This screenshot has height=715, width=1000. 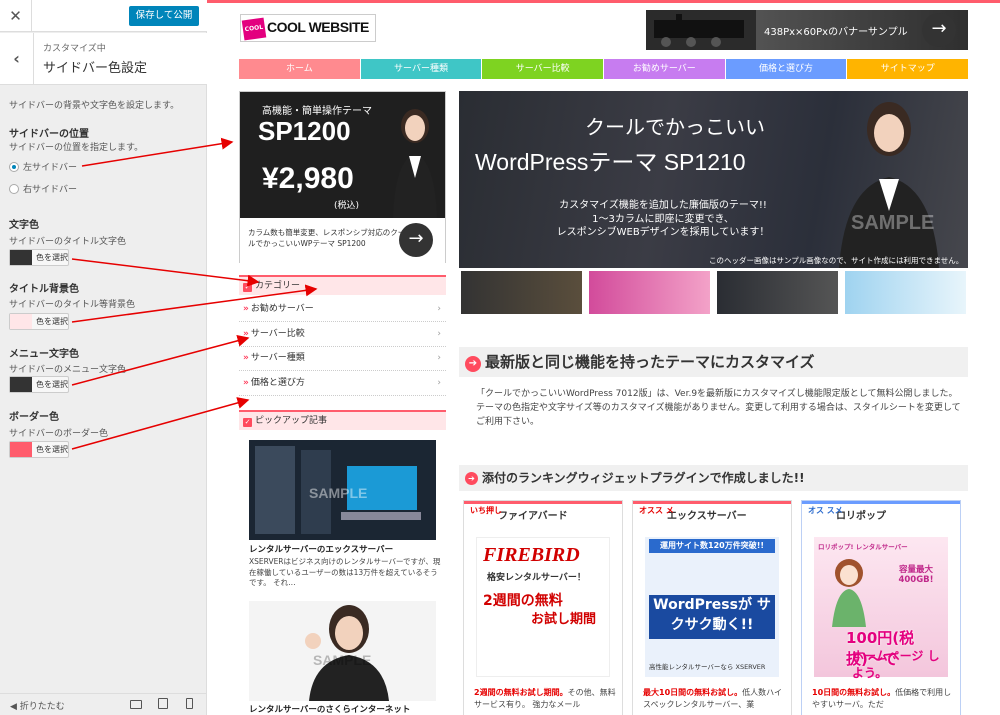 I want to click on category-label: お勧めサーバー, so click(x=282, y=309).